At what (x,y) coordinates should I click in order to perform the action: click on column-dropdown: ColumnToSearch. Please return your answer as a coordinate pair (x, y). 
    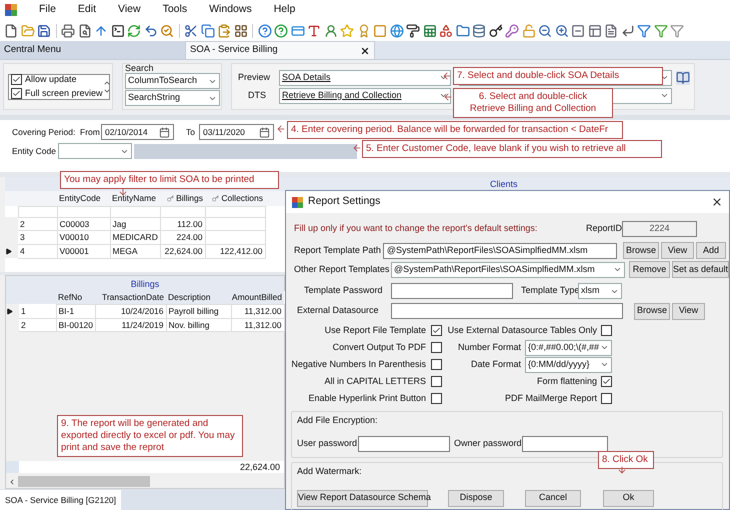
    Looking at the image, I should click on (172, 81).